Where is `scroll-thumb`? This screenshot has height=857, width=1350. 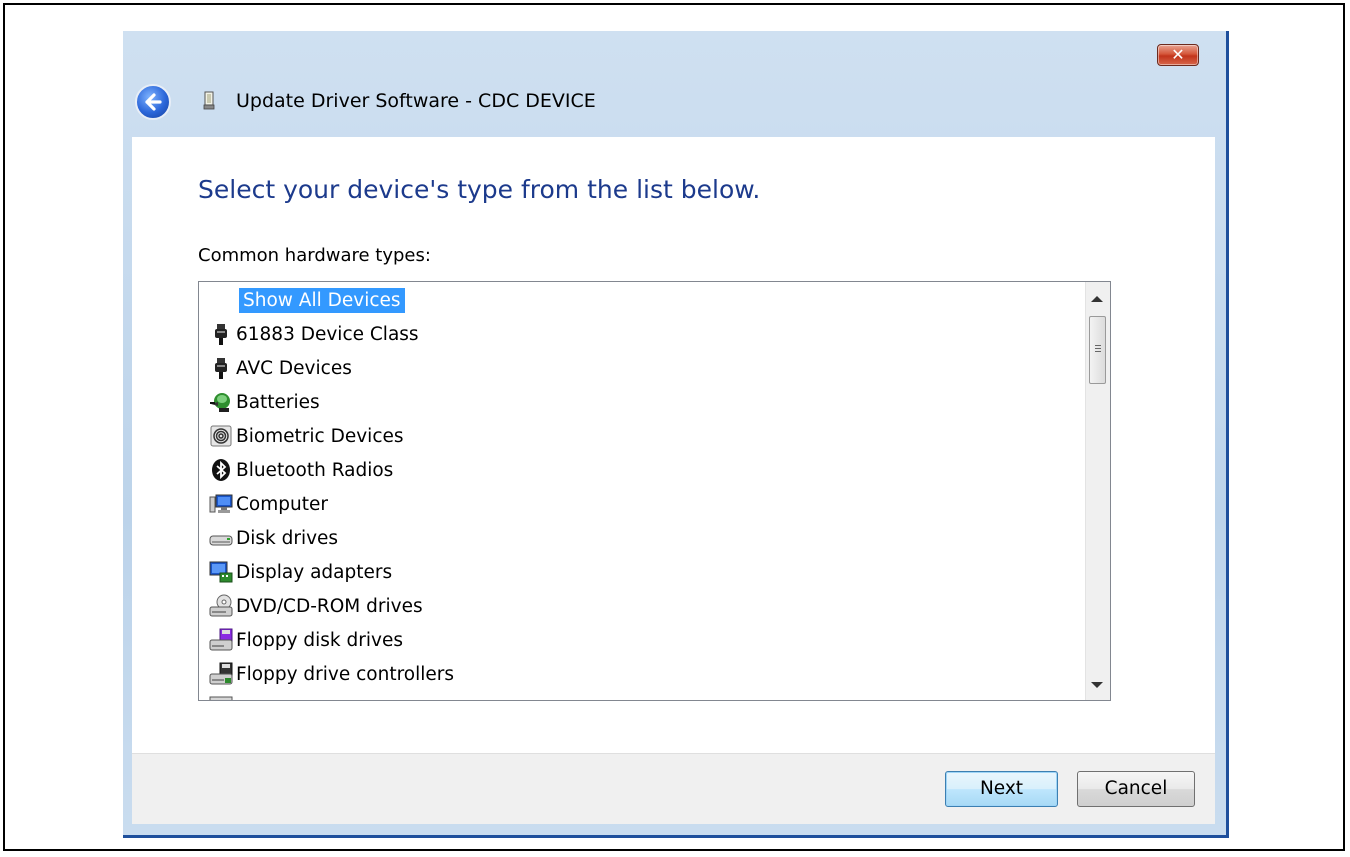
scroll-thumb is located at coordinates (1097, 350).